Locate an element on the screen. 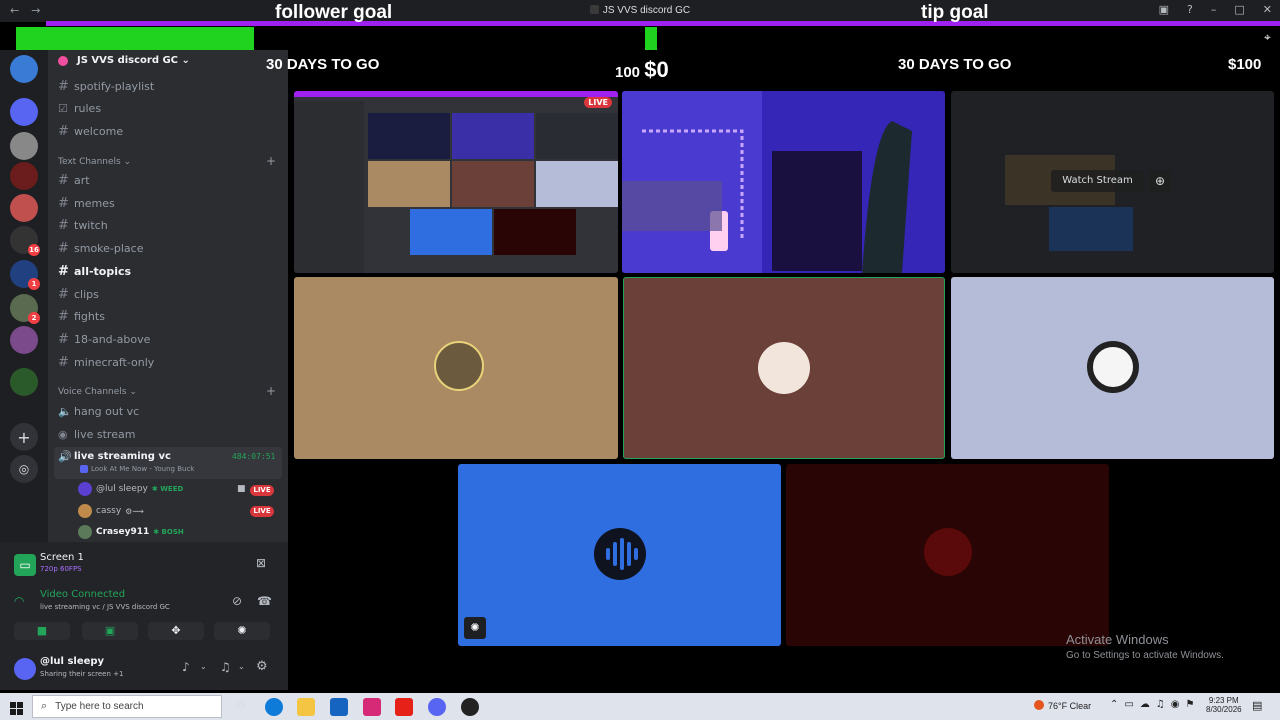  channel-18-and-above: #18-and-above is located at coordinates (169, 339).